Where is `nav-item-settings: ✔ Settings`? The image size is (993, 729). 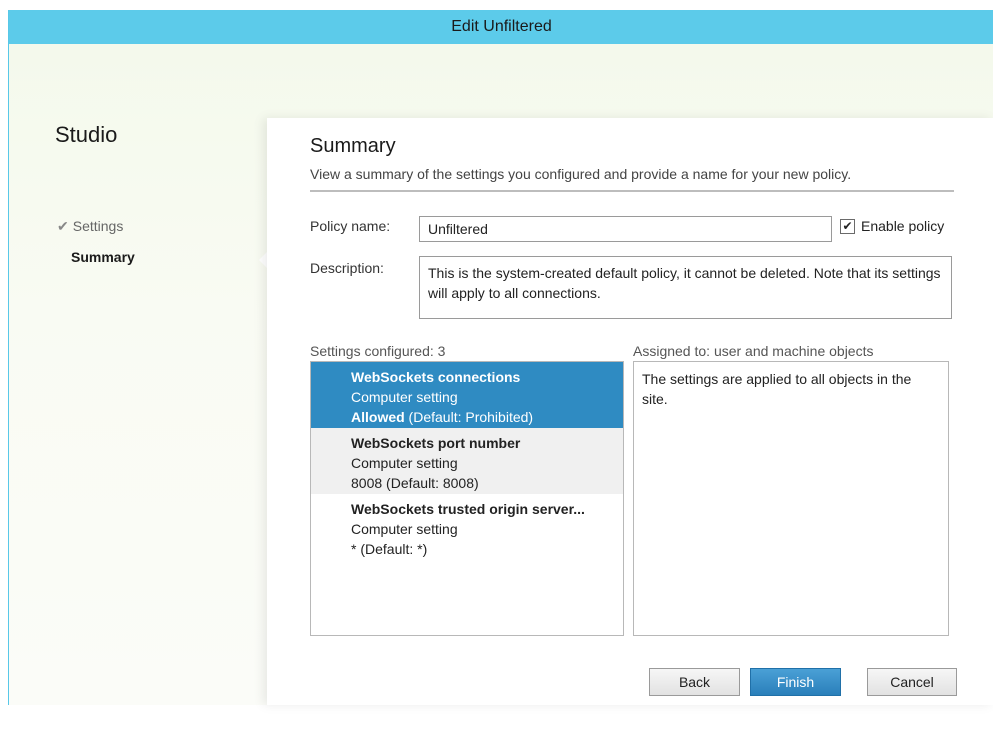 nav-item-settings: ✔ Settings is located at coordinates (90, 226).